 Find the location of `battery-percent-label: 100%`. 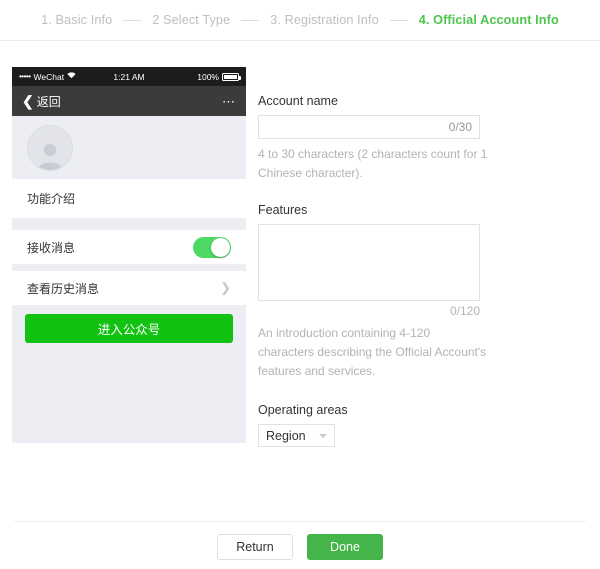

battery-percent-label: 100% is located at coordinates (208, 76).